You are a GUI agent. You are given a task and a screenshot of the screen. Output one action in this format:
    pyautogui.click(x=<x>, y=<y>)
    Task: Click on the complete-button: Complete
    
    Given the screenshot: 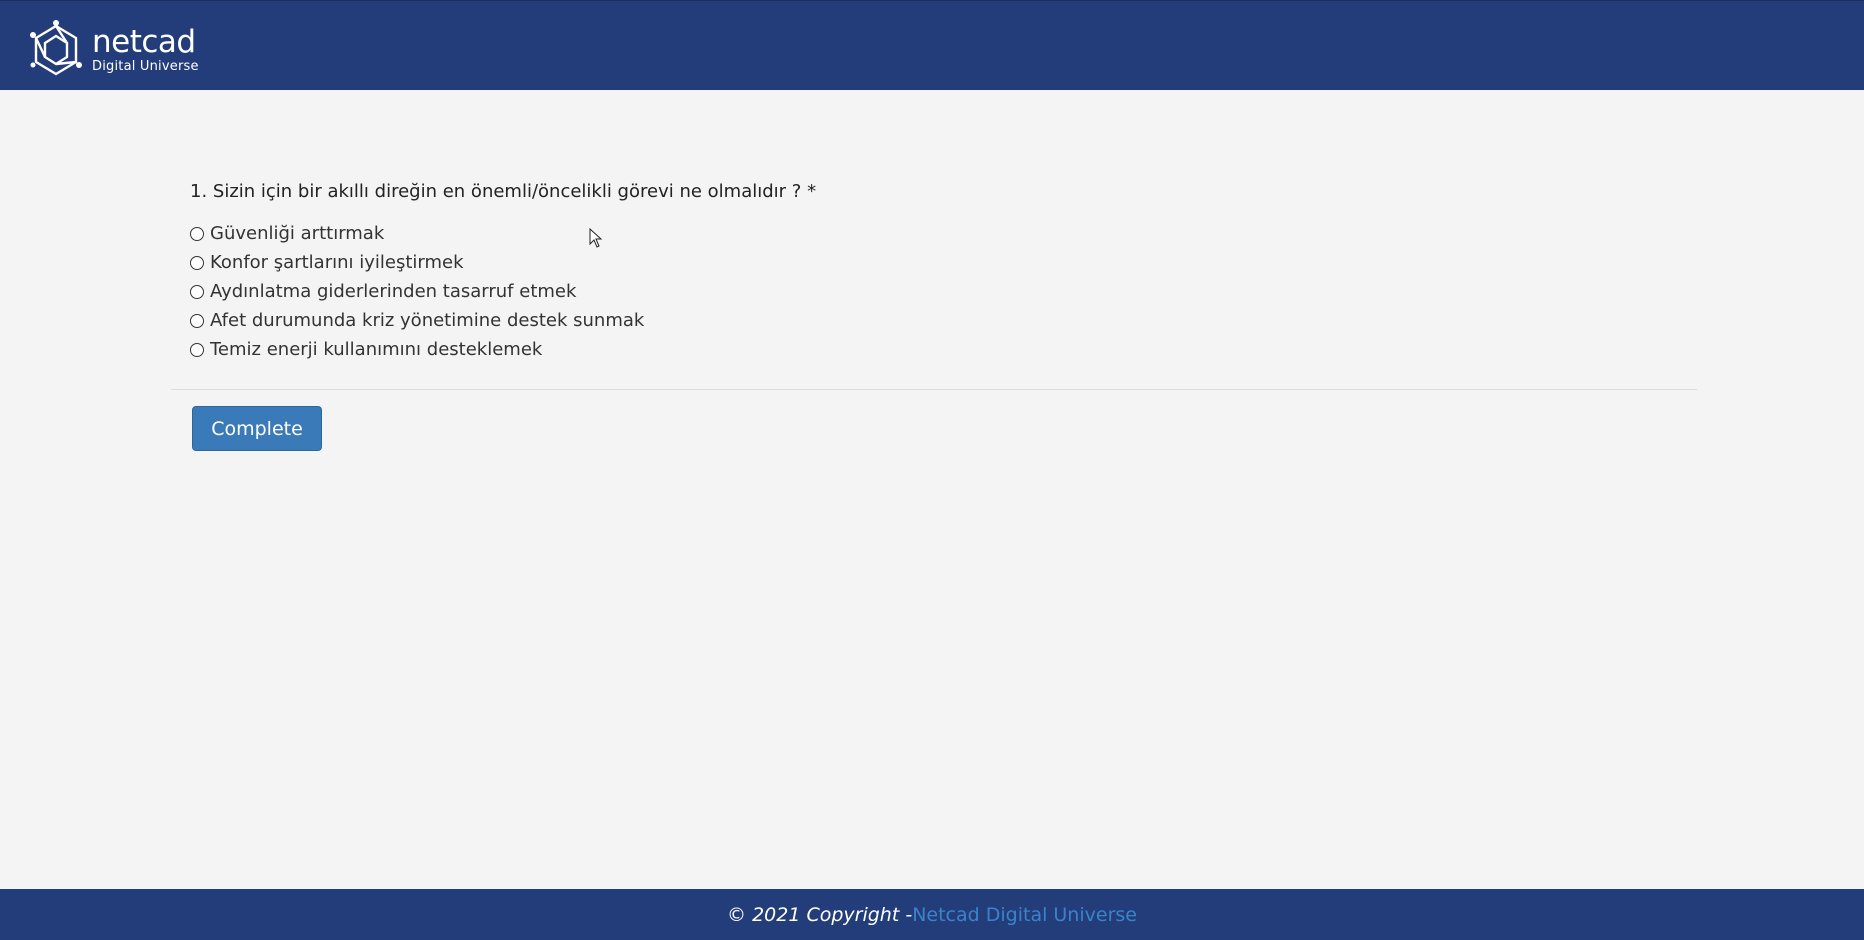 What is the action you would take?
    pyautogui.click(x=257, y=428)
    